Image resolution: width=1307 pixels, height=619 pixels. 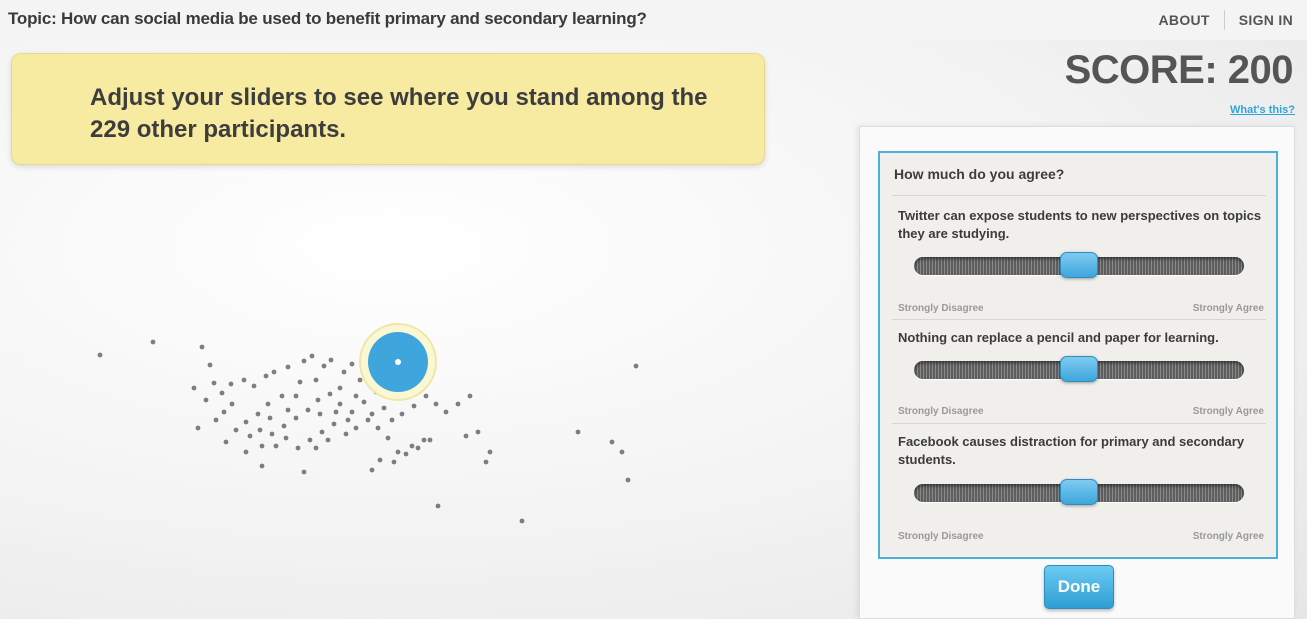 I want to click on question-1-slider, so click(x=1079, y=265).